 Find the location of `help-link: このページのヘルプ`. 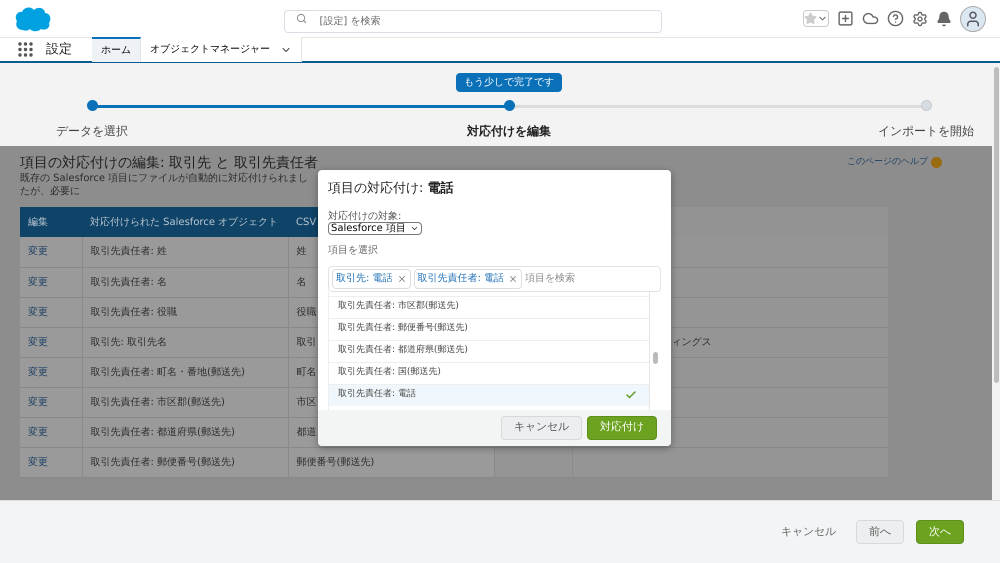

help-link: このページのヘルプ is located at coordinates (894, 163).